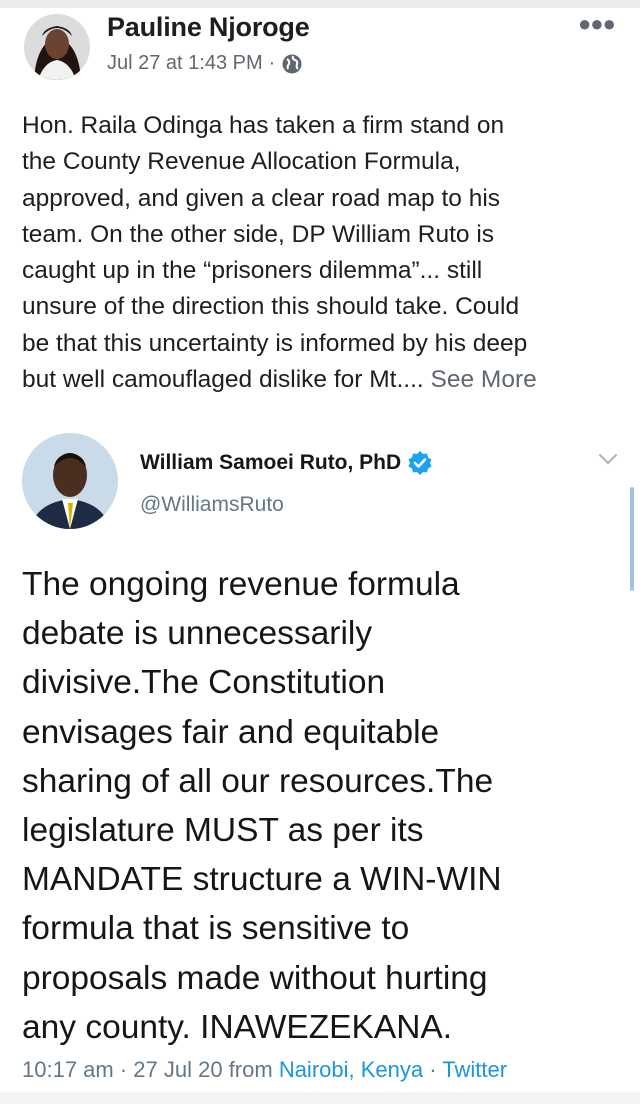 Image resolution: width=640 pixels, height=1104 pixels. What do you see at coordinates (237, 1027) in the screenshot?
I see `tweet-text-line: any county. INAWEZEKANA.` at bounding box center [237, 1027].